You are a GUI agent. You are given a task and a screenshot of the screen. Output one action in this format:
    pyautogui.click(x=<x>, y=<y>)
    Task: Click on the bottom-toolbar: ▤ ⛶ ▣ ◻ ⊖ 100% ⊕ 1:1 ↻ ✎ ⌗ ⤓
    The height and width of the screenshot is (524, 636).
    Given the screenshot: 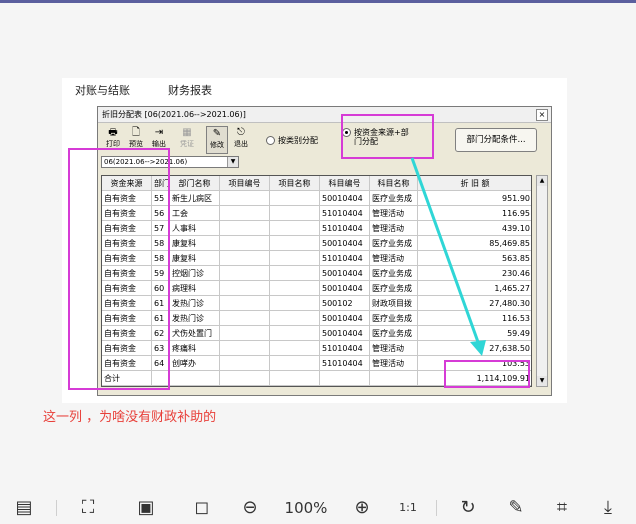 What is the action you would take?
    pyautogui.click(x=318, y=509)
    